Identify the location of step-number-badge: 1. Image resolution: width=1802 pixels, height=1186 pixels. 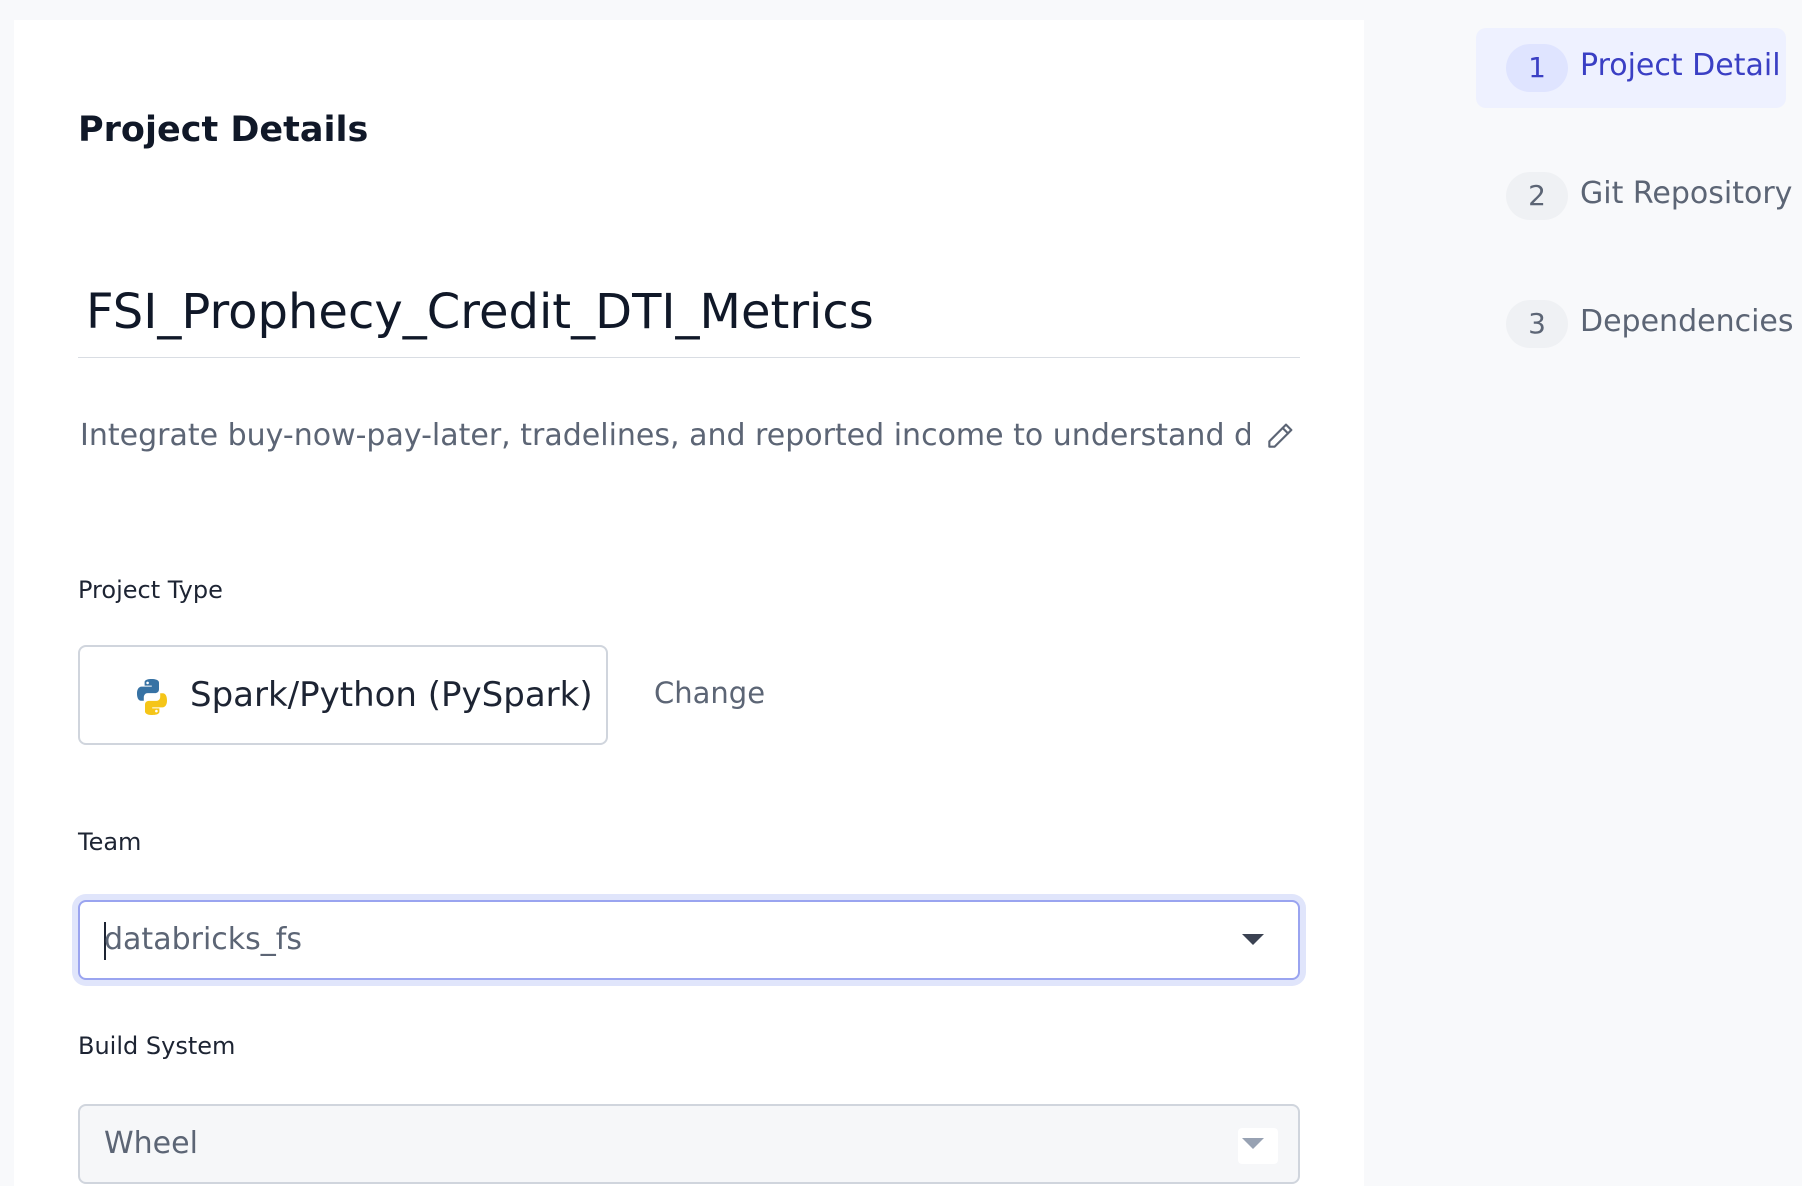
(1537, 68).